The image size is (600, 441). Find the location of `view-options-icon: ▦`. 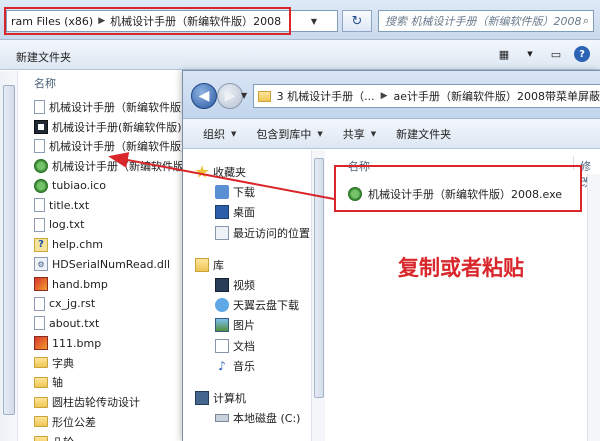

view-options-icon: ▦ is located at coordinates (504, 54).